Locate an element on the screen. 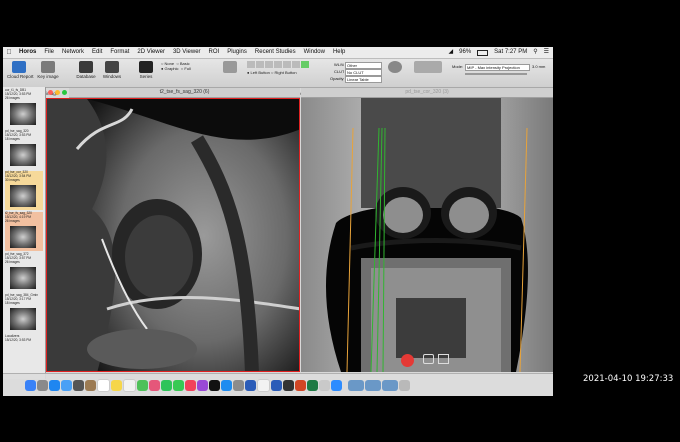 This screenshot has height=442, width=680. calendar-icon is located at coordinates (103, 385).